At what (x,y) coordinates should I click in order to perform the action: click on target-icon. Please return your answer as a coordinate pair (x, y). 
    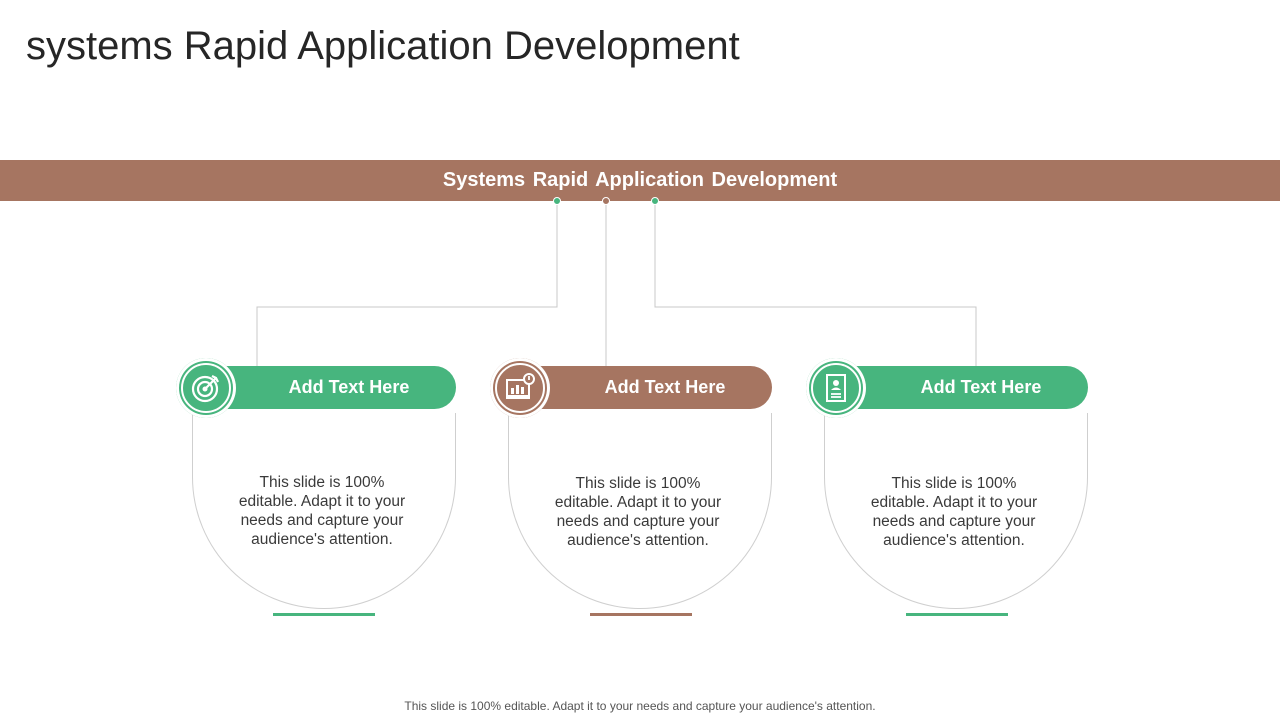
    Looking at the image, I should click on (206, 388).